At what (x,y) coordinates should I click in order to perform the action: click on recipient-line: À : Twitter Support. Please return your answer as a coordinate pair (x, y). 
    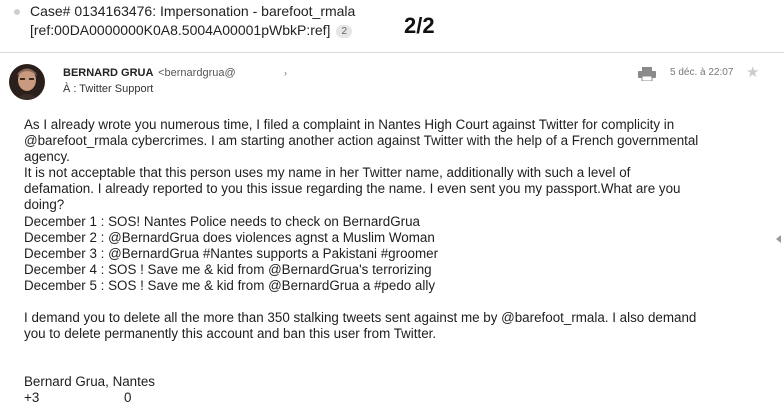
    Looking at the image, I should click on (108, 89).